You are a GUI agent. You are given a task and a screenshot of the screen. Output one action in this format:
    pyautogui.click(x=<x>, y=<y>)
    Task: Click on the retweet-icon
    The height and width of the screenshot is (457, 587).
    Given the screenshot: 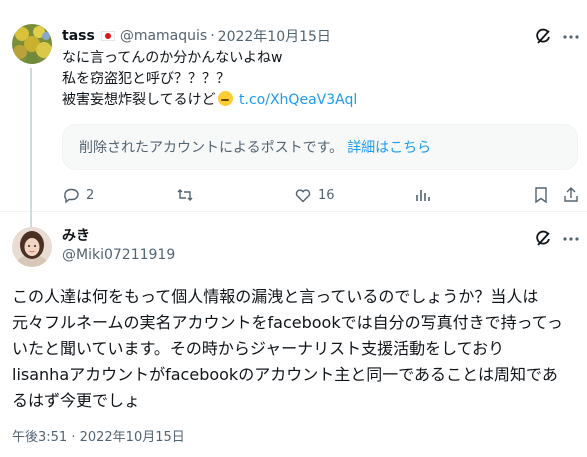 What is the action you would take?
    pyautogui.click(x=185, y=195)
    